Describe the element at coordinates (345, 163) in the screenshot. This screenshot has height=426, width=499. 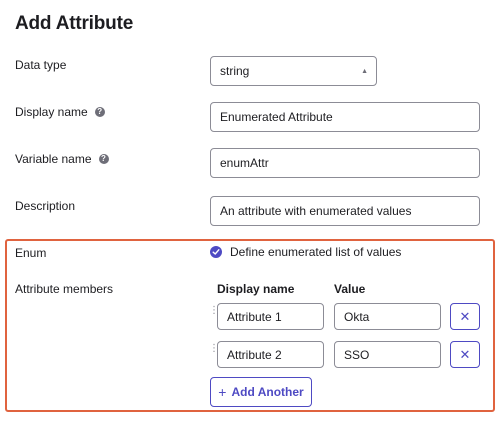
I see `variable-name-input: enumAttr` at that location.